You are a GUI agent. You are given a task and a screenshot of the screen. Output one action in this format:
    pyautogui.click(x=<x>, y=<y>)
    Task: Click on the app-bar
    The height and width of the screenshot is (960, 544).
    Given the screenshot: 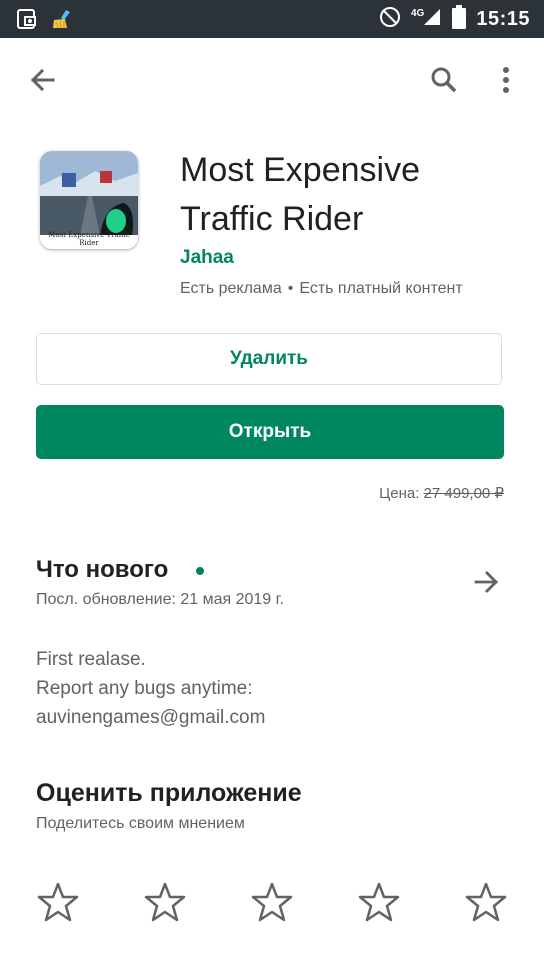 What is the action you would take?
    pyautogui.click(x=272, y=80)
    